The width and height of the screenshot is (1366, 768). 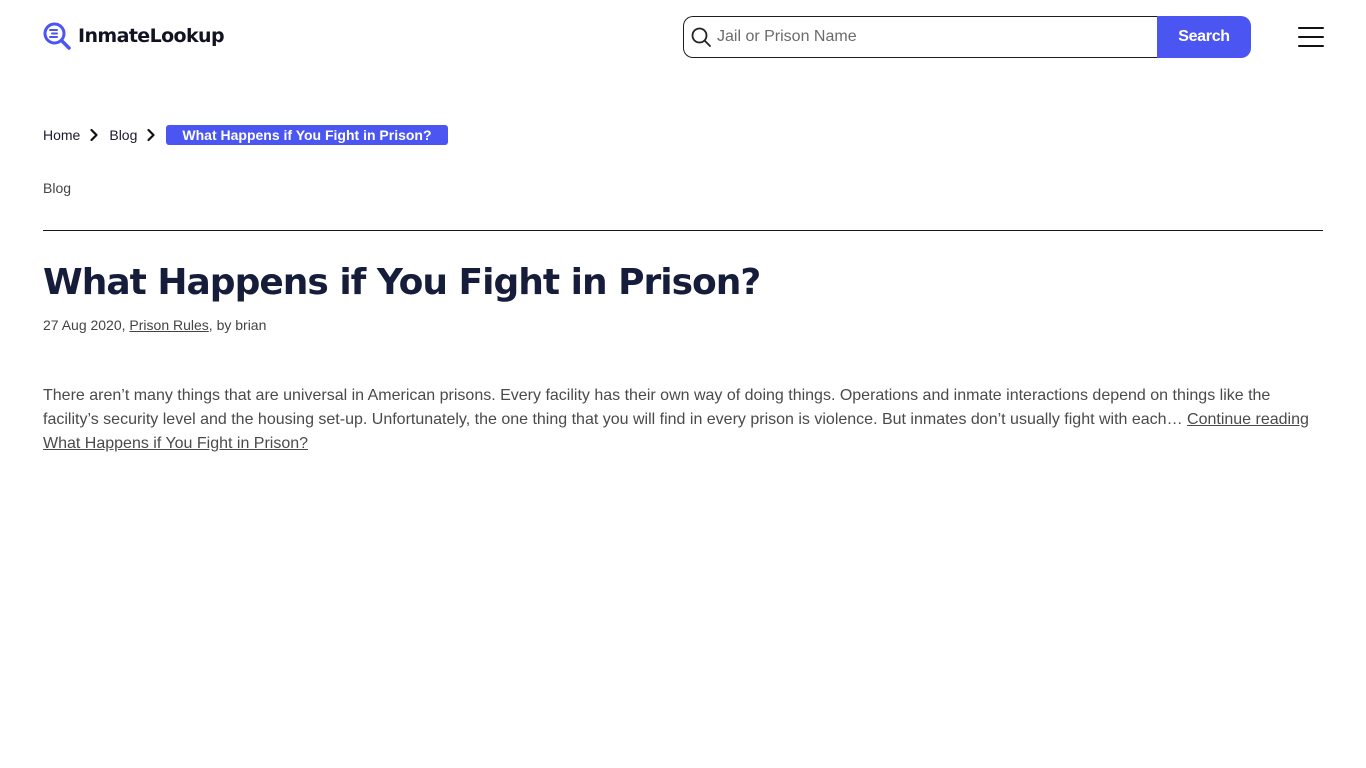 What do you see at coordinates (61, 135) in the screenshot?
I see `breadcrumb-home: Home` at bounding box center [61, 135].